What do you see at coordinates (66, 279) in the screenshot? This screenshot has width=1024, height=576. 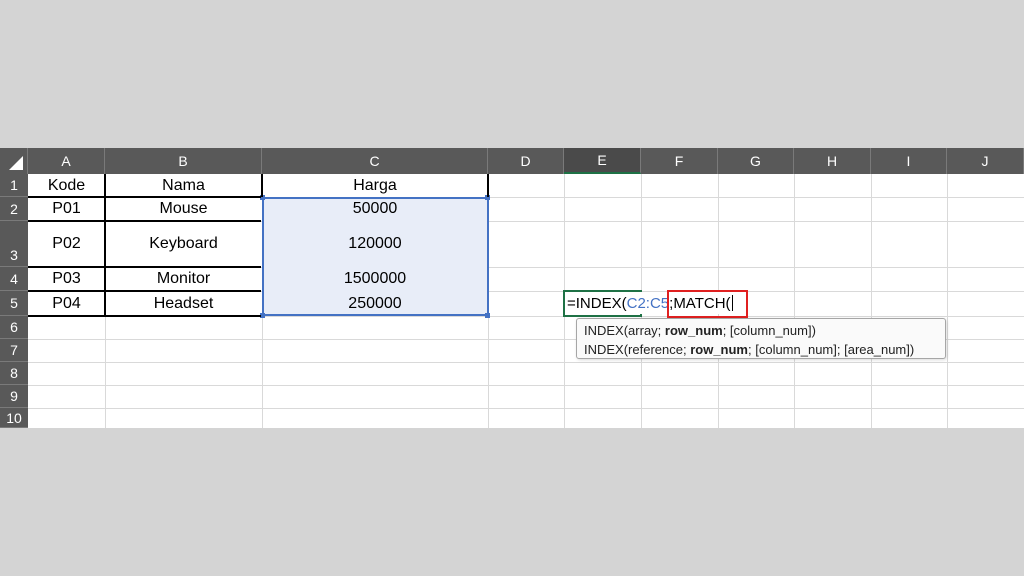 I see `cell-a4: P03` at bounding box center [66, 279].